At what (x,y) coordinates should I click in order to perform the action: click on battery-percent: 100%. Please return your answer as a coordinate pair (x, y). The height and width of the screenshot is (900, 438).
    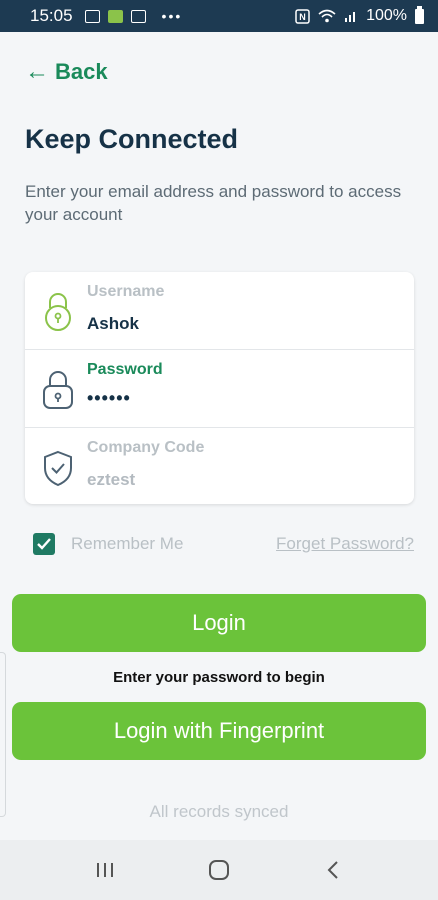
    Looking at the image, I should click on (386, 15).